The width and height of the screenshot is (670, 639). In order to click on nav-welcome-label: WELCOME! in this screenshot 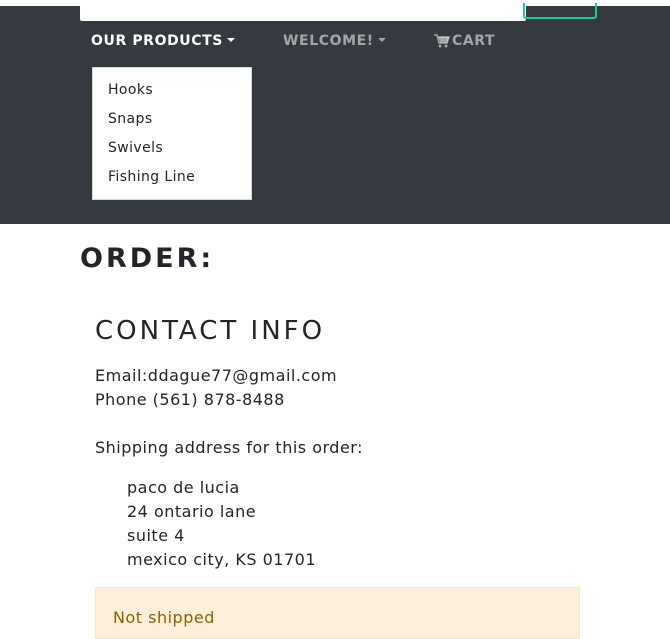, I will do `click(328, 41)`.